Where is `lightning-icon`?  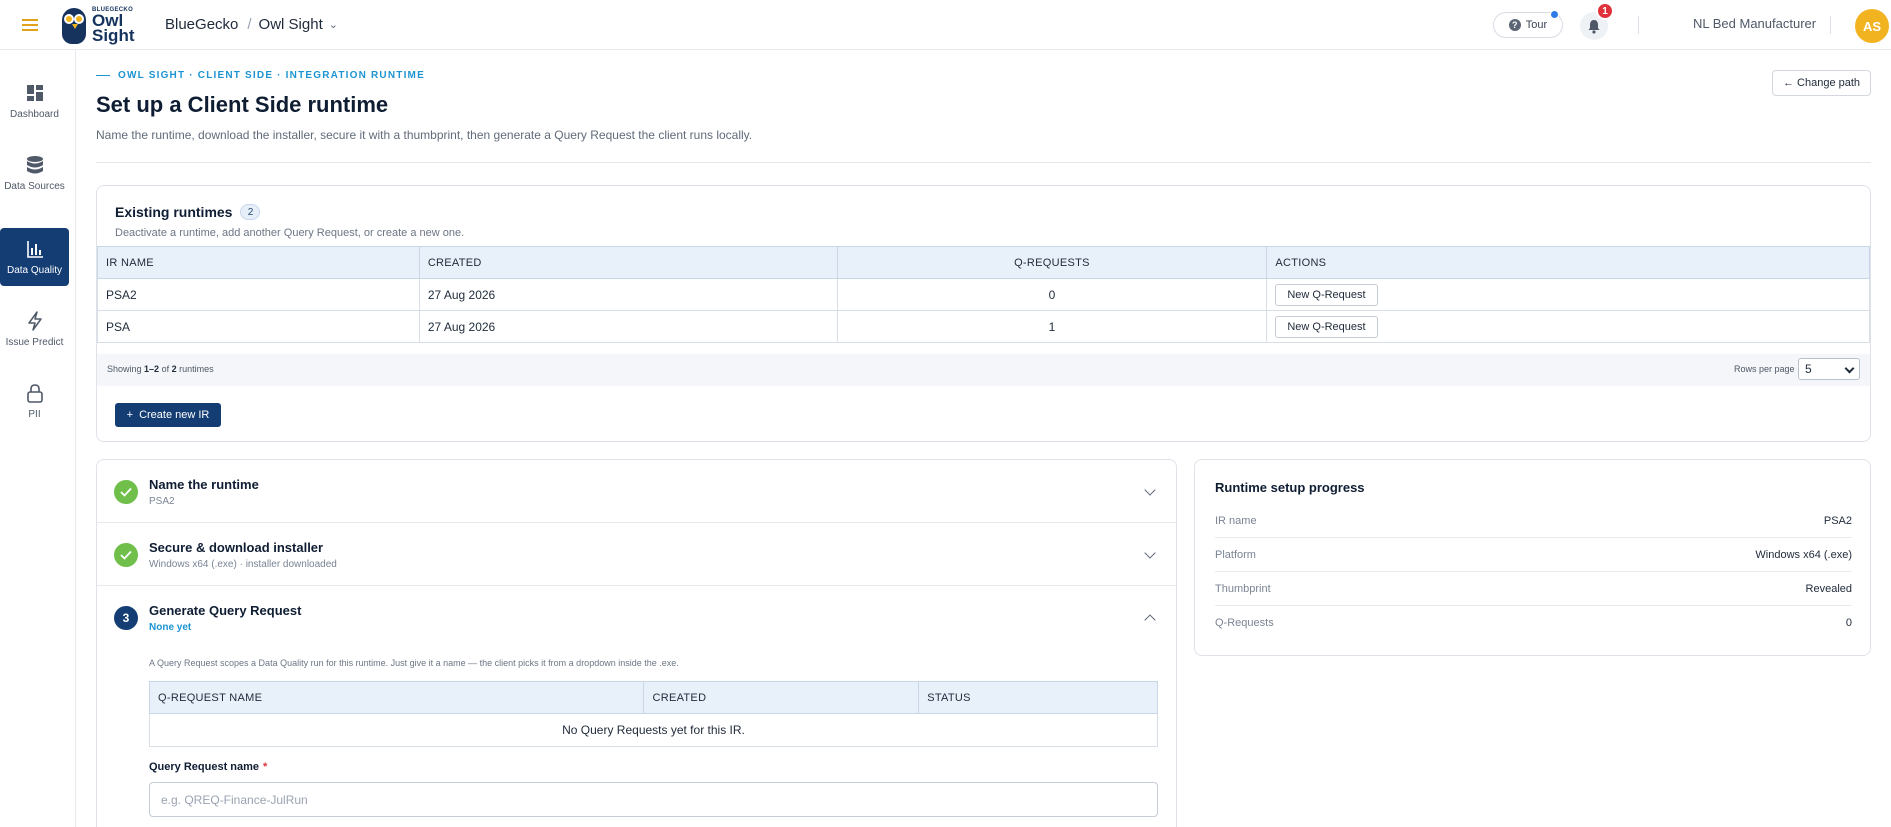
lightning-icon is located at coordinates (35, 320).